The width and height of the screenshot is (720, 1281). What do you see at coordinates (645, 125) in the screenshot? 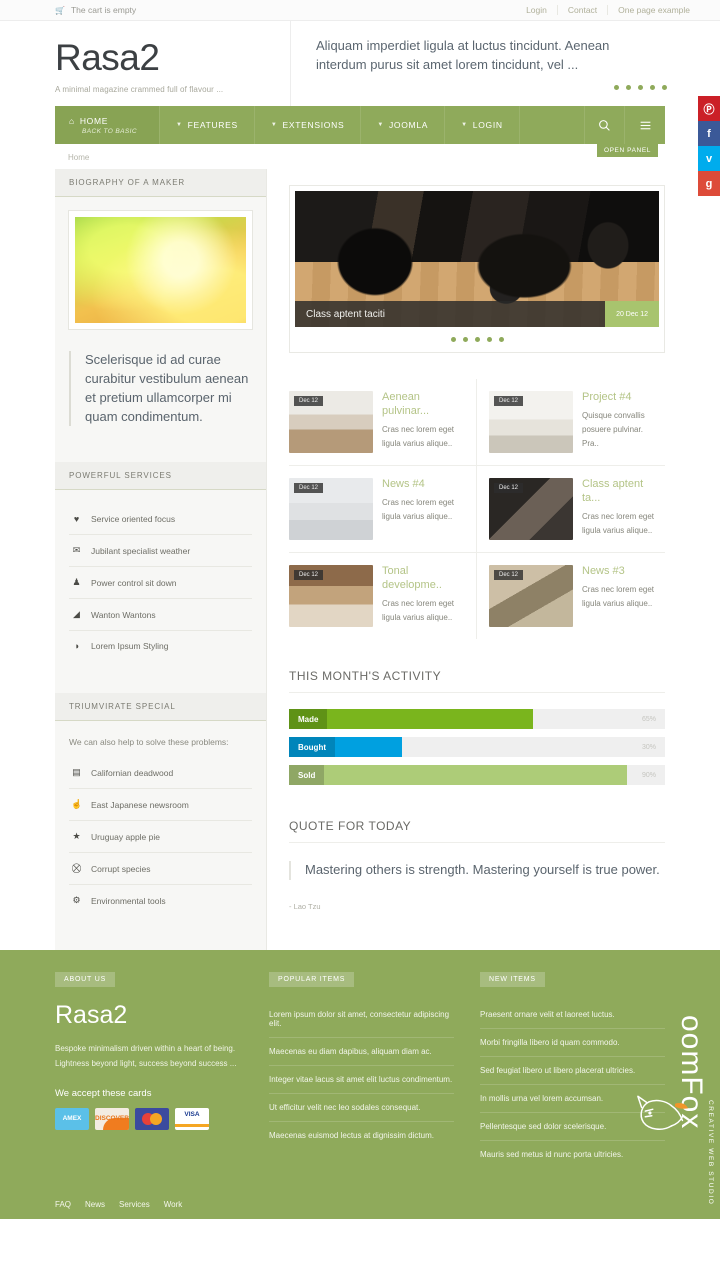
I see `open-panel-button` at bounding box center [645, 125].